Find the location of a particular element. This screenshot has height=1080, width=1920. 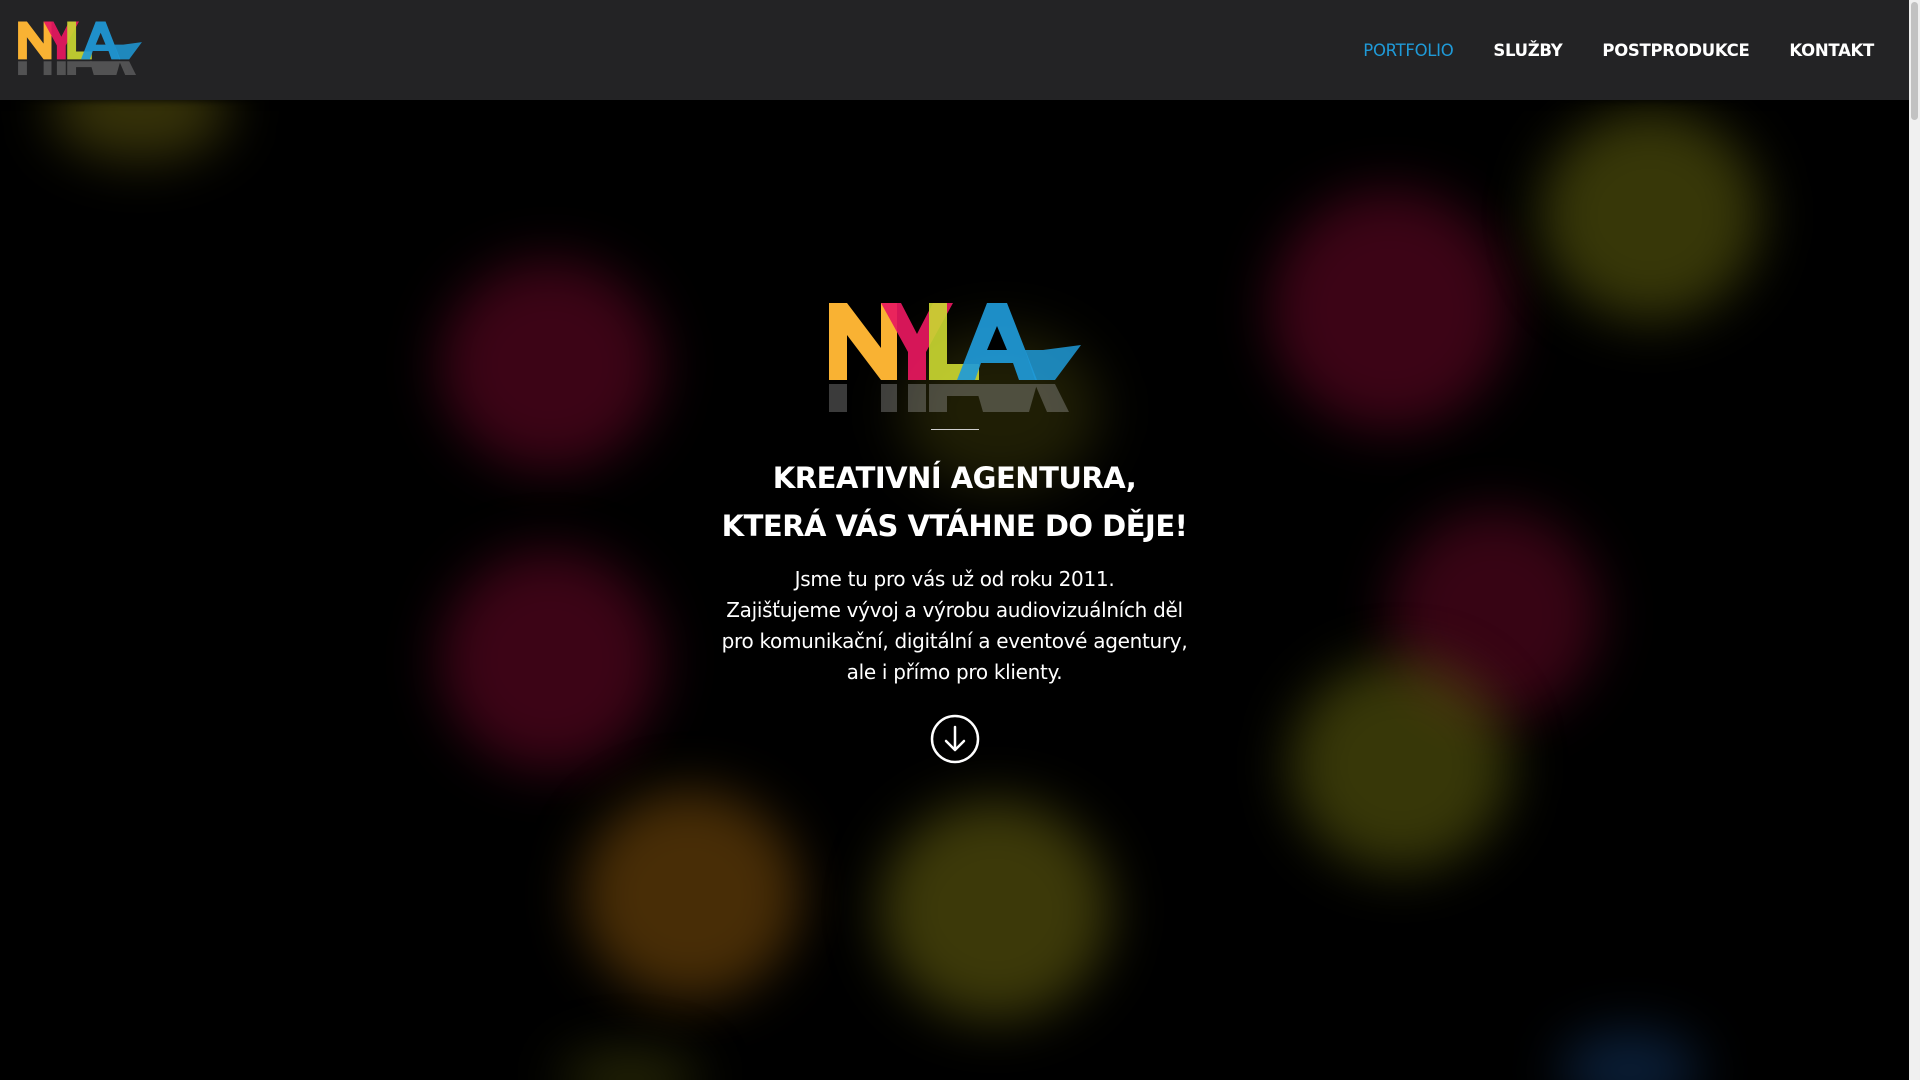

nyla-logo is located at coordinates (80, 49).